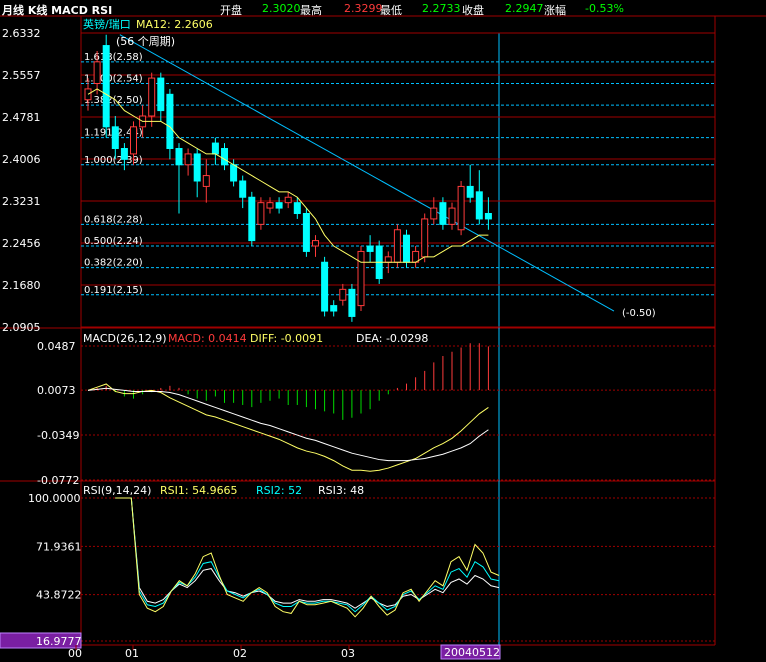  What do you see at coordinates (75, 653) in the screenshot?
I see `x-tick-label: 00` at bounding box center [75, 653].